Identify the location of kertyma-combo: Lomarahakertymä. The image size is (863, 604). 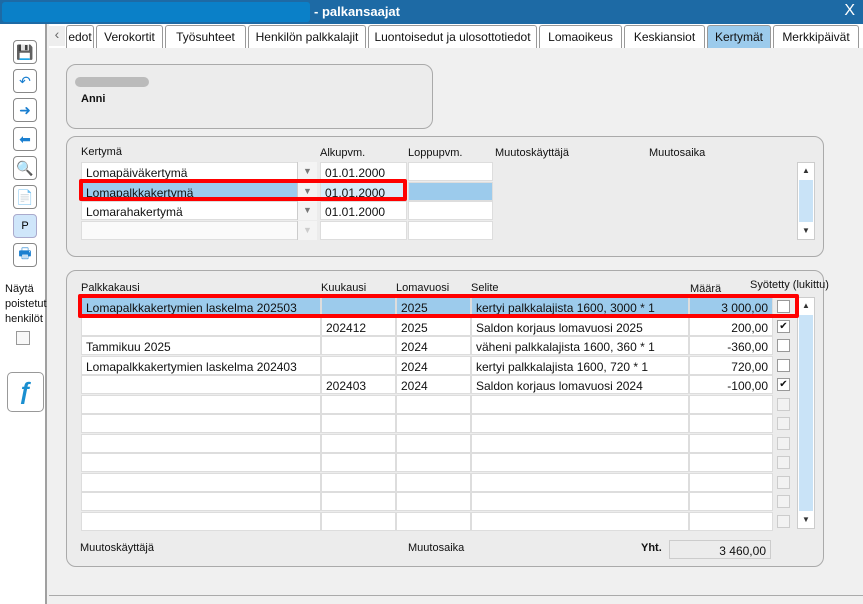
(199, 210).